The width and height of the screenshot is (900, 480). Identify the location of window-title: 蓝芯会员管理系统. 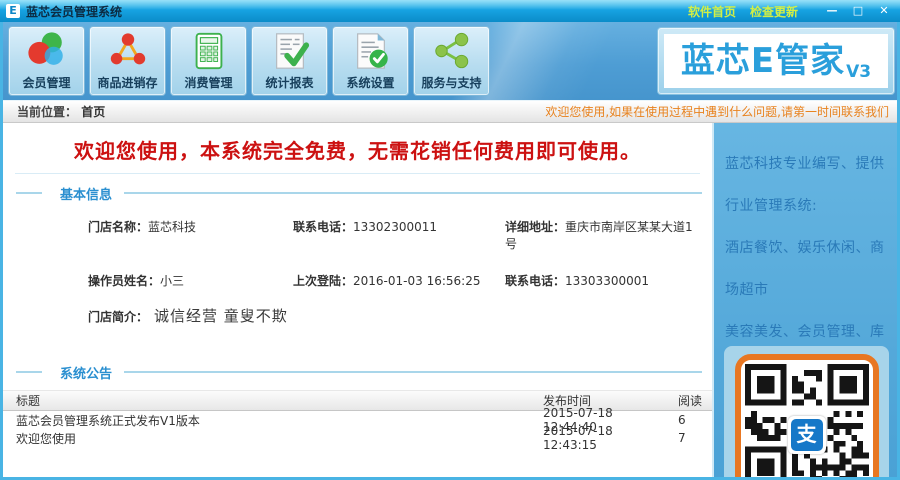
(74, 11).